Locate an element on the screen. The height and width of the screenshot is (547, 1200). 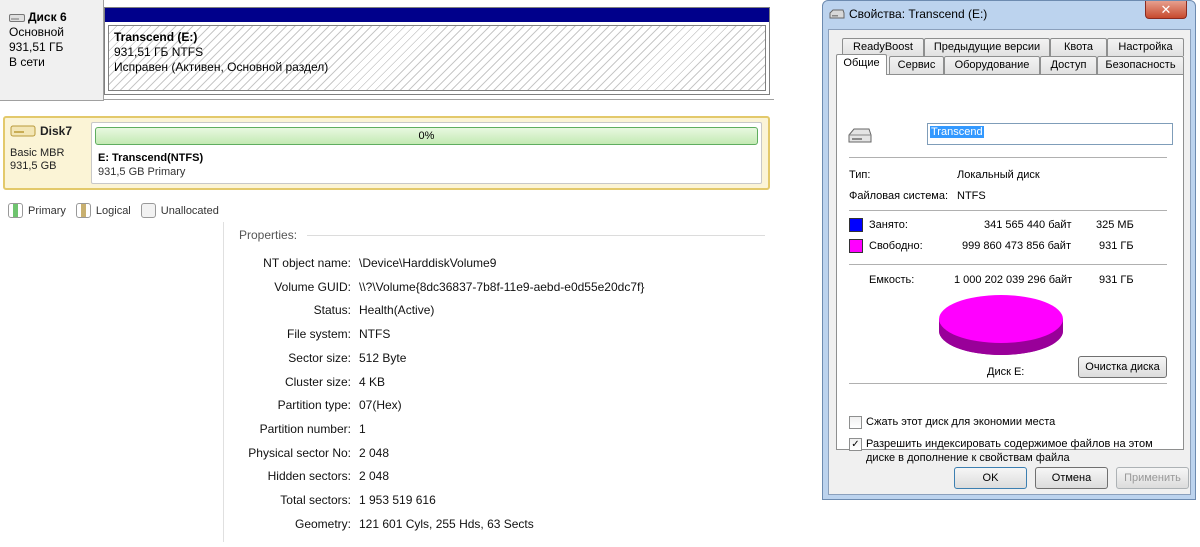
property-row: File system: NTFS is located at coordinates (494, 334).